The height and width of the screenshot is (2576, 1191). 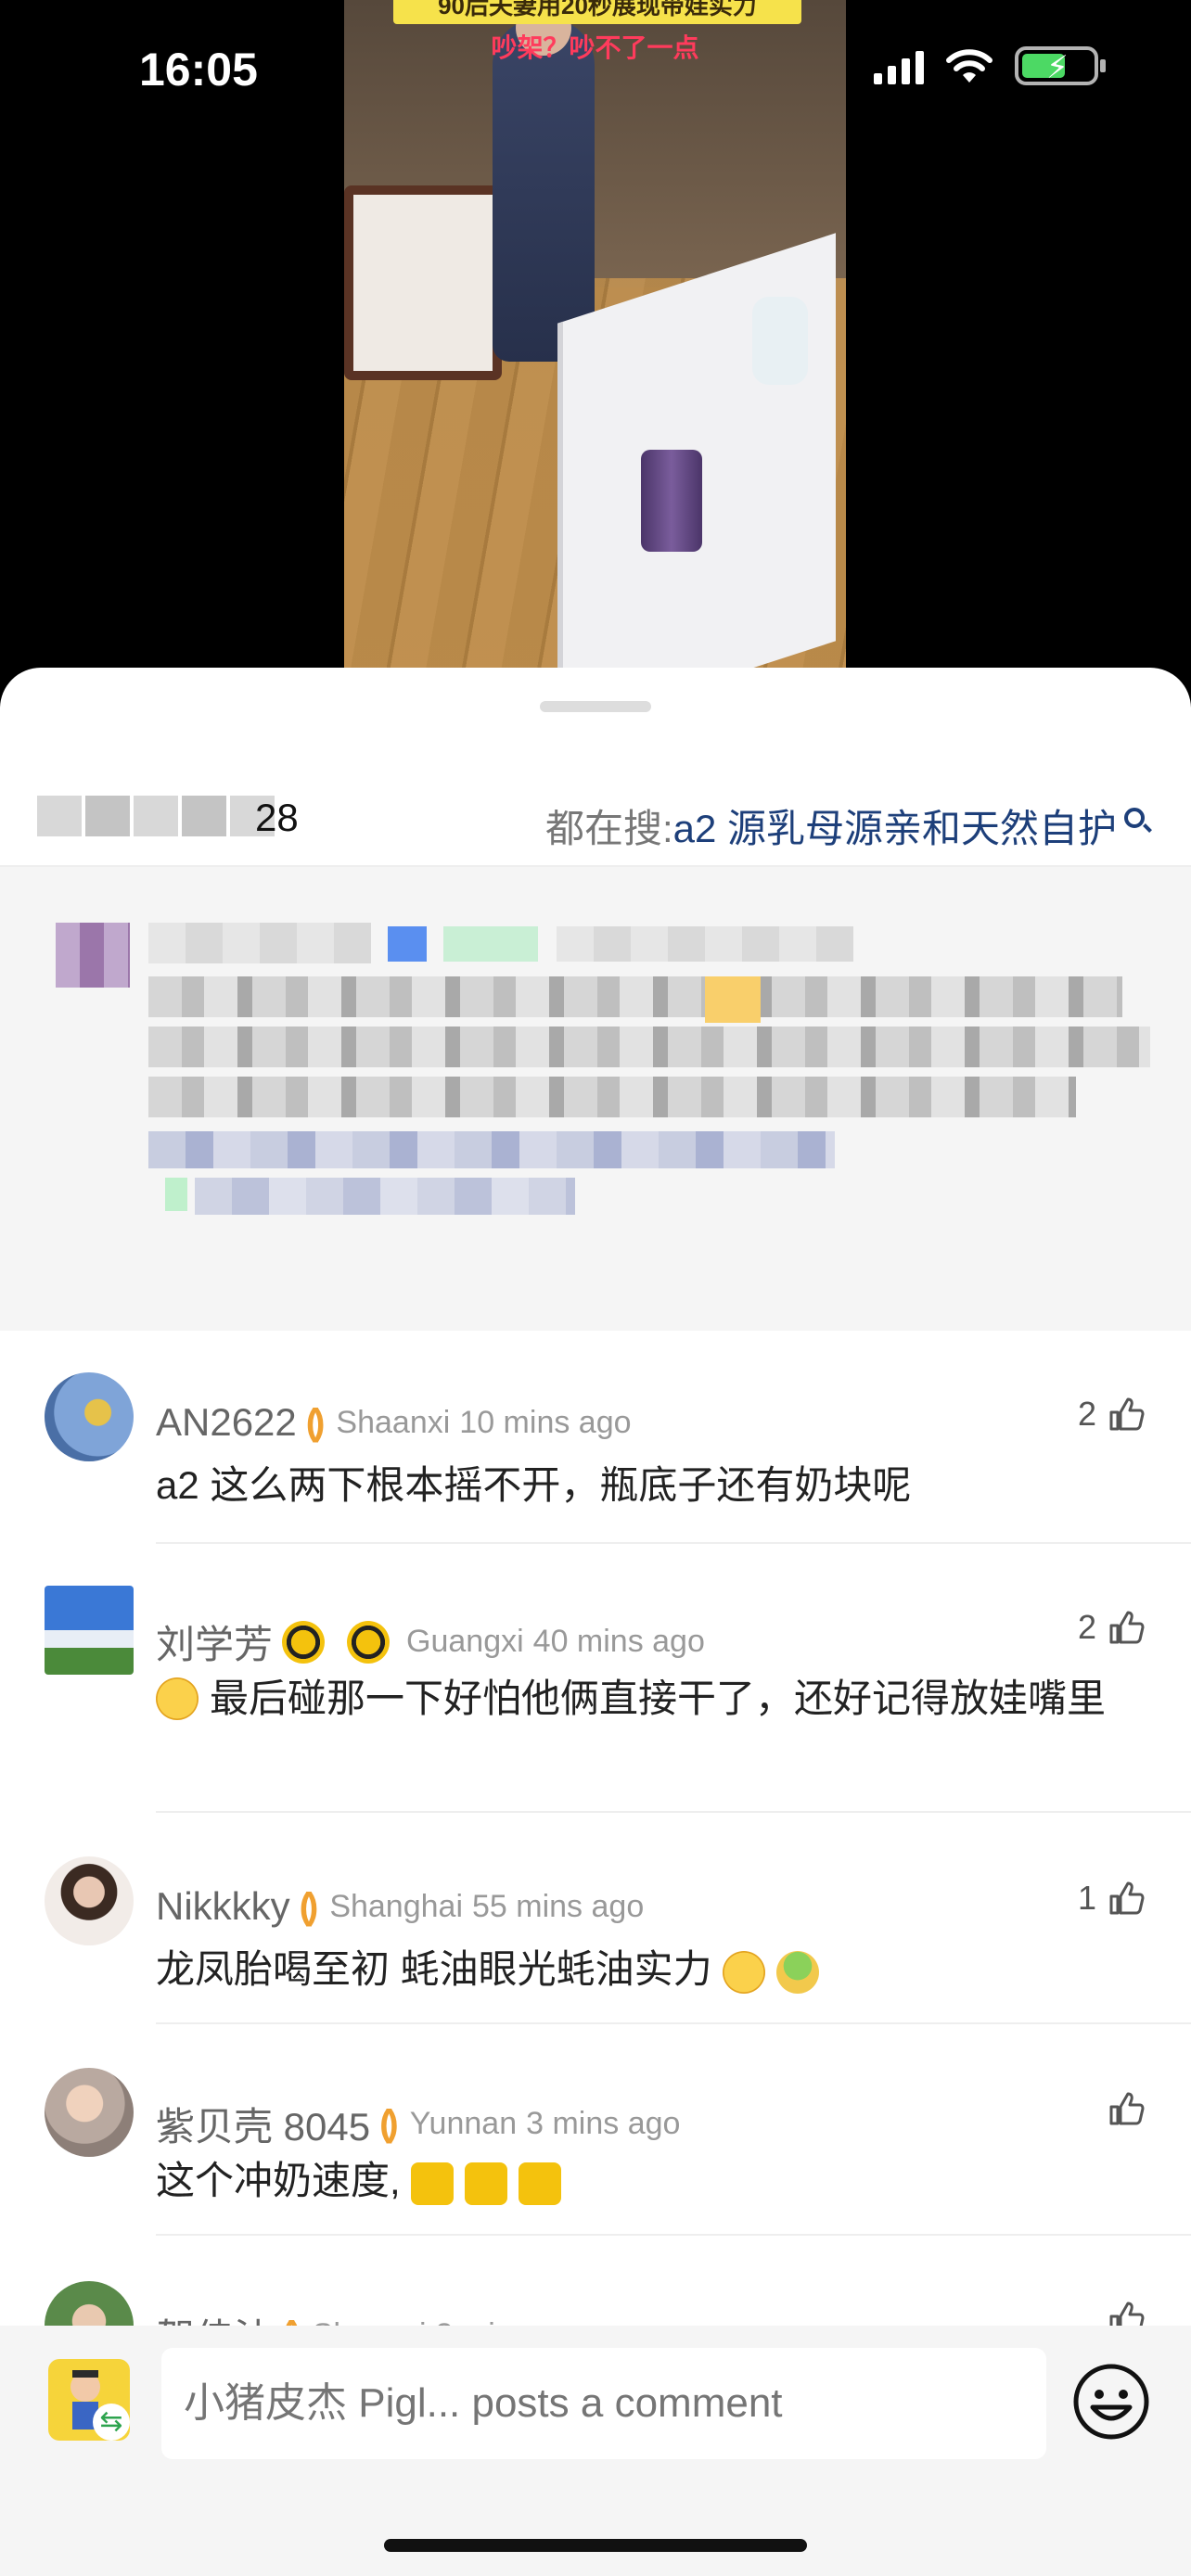 What do you see at coordinates (215, 1641) in the screenshot?
I see `comment-author: 刘学芳` at bounding box center [215, 1641].